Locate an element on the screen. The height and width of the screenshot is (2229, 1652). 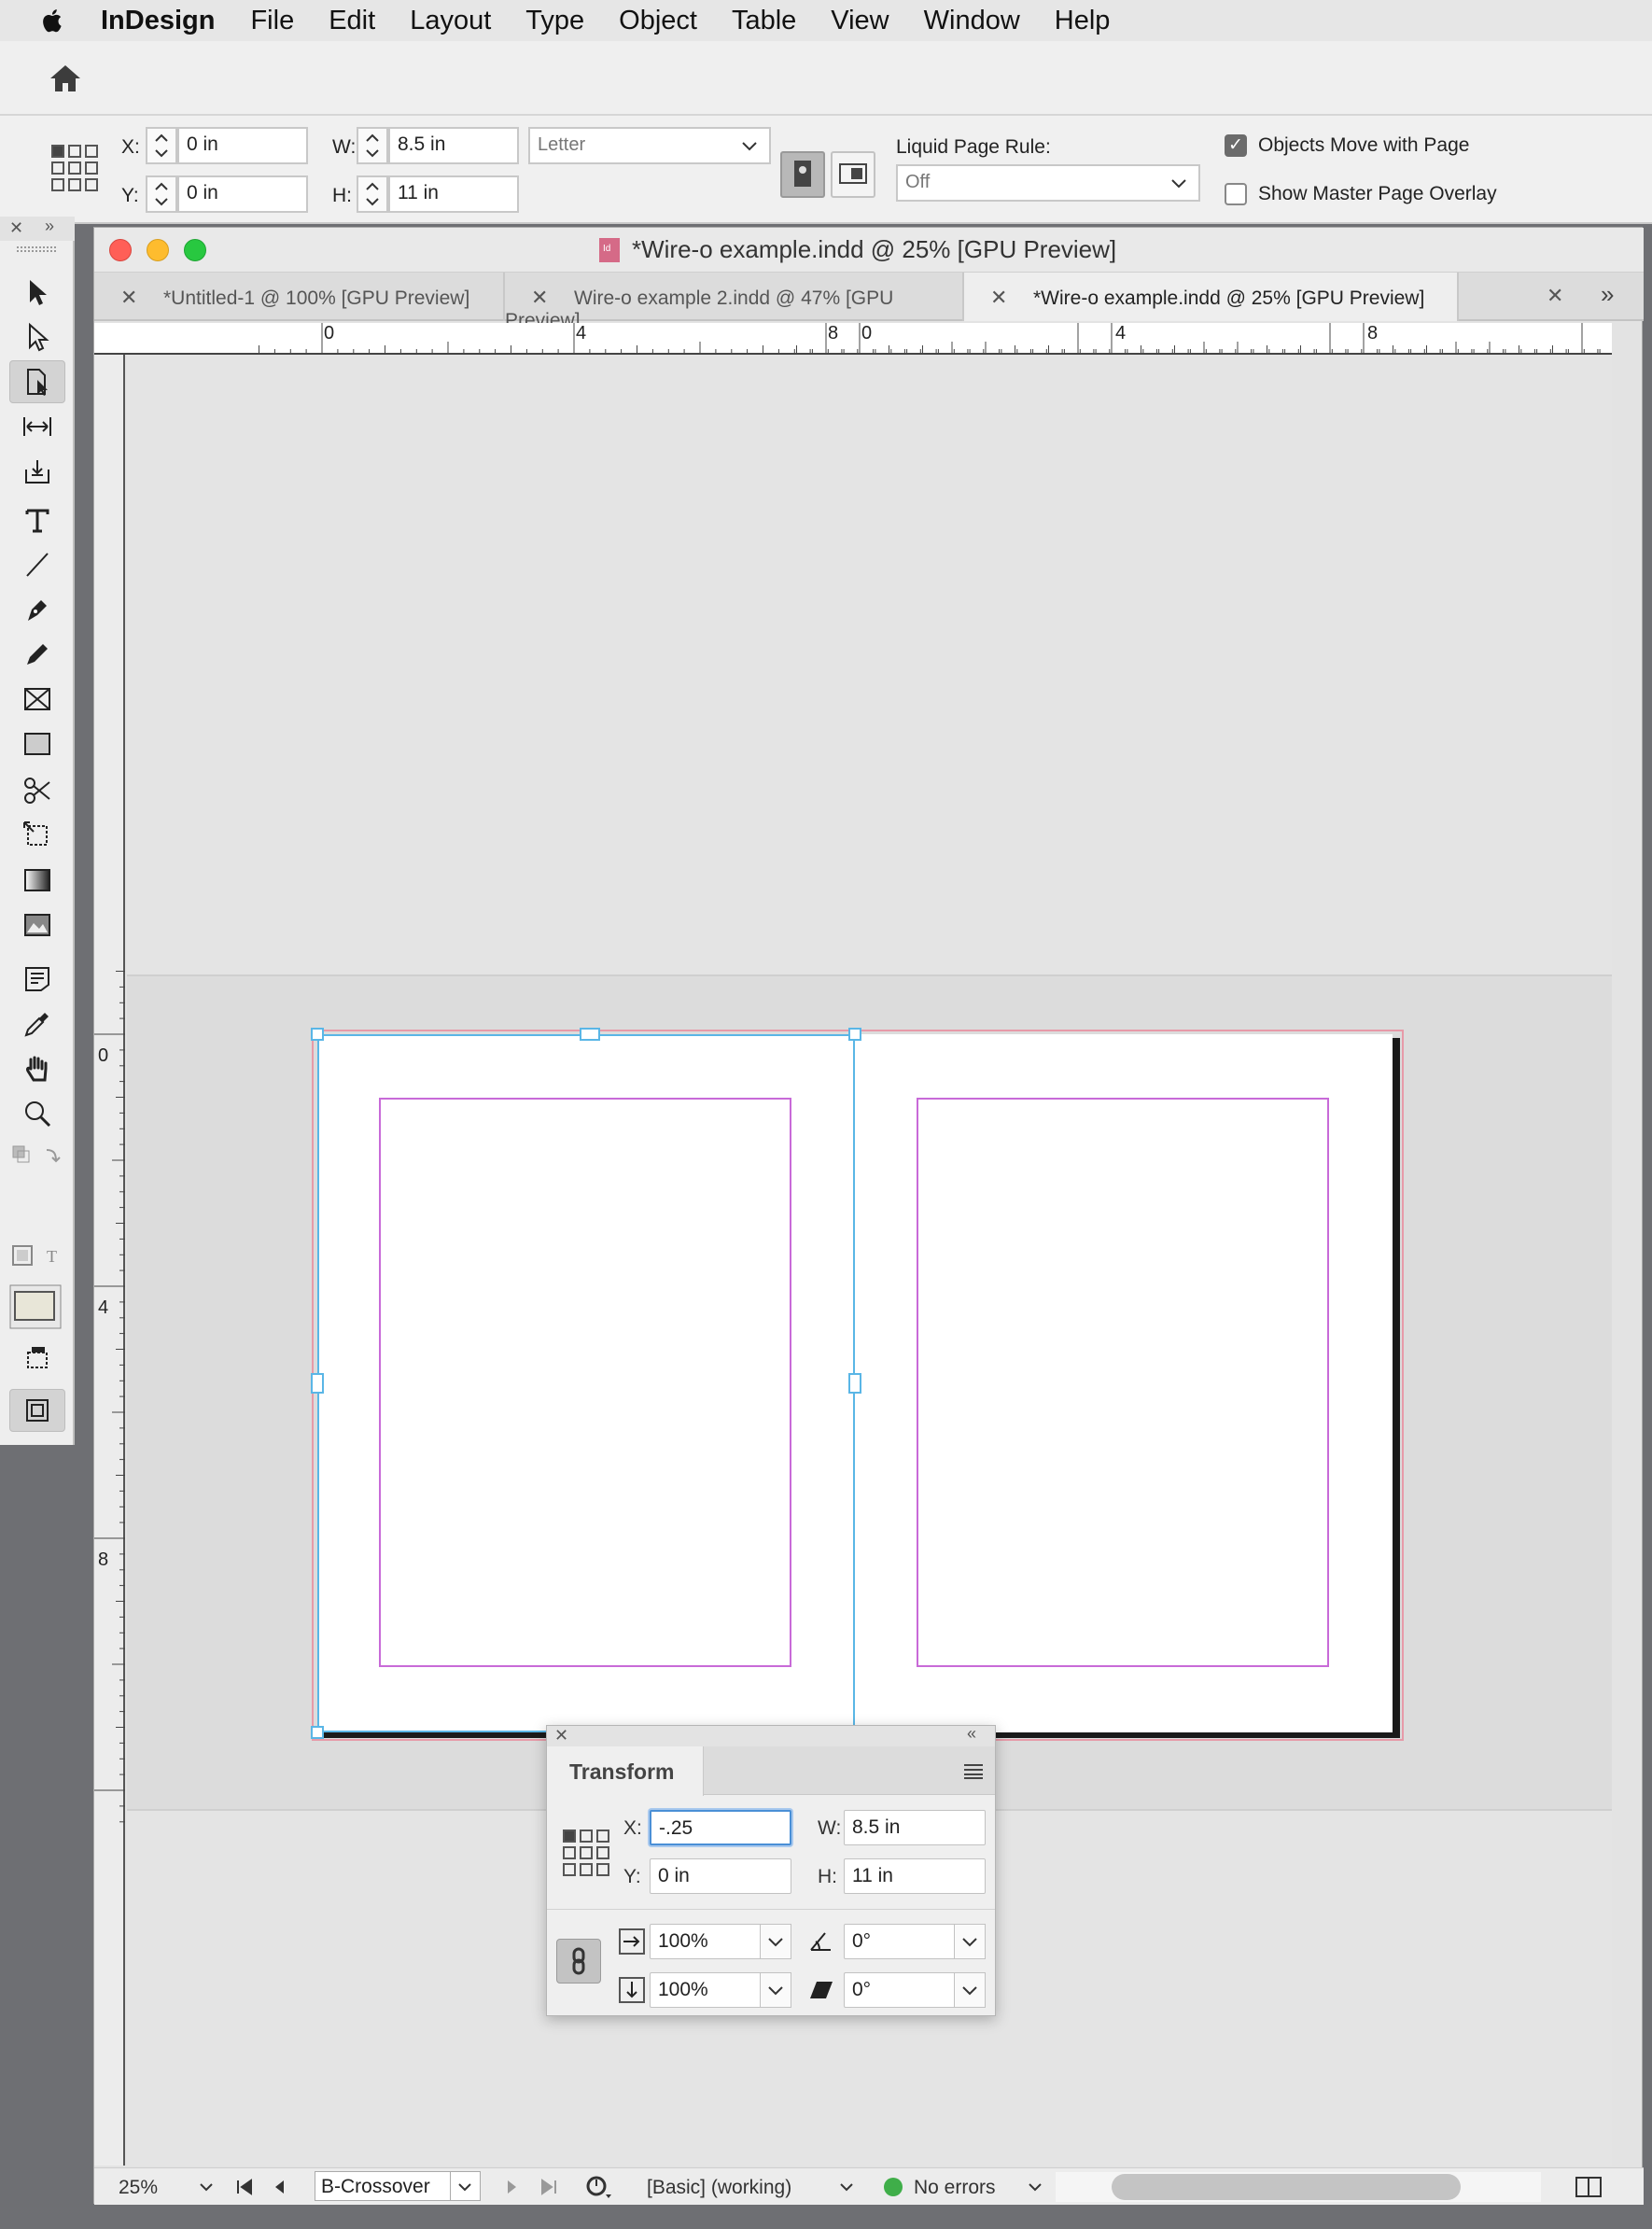
y-stepper is located at coordinates (161, 194).